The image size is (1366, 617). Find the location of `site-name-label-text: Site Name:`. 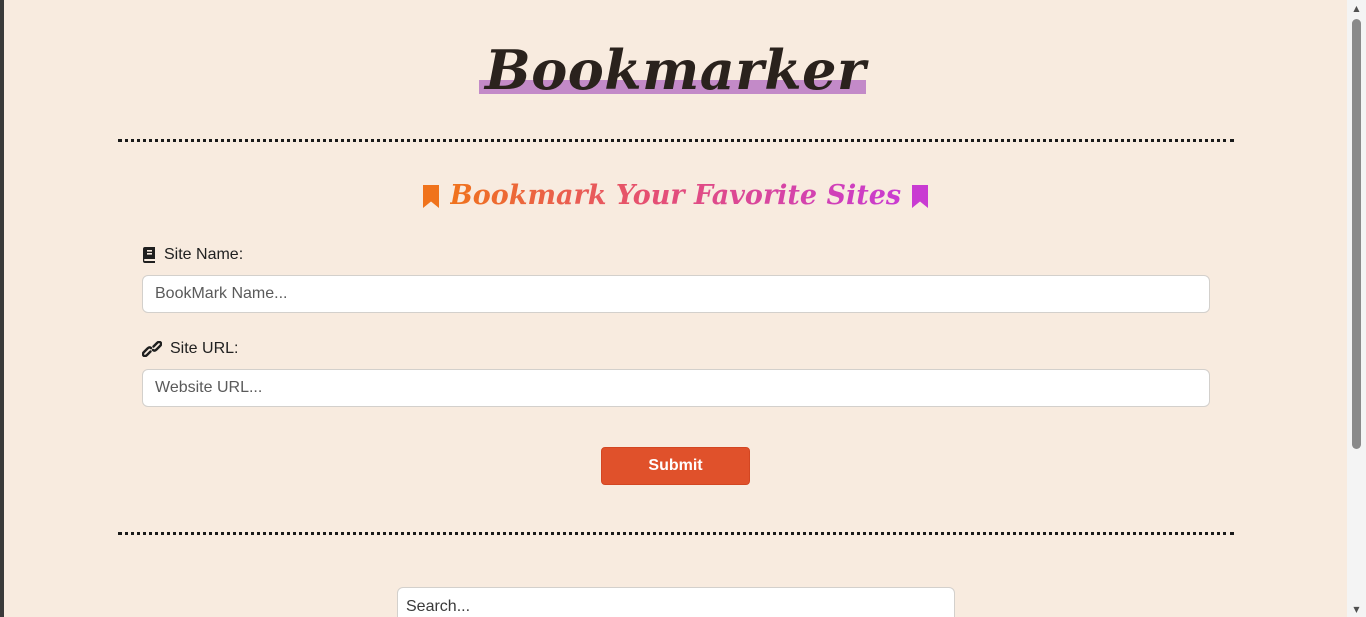

site-name-label-text: Site Name: is located at coordinates (204, 254).